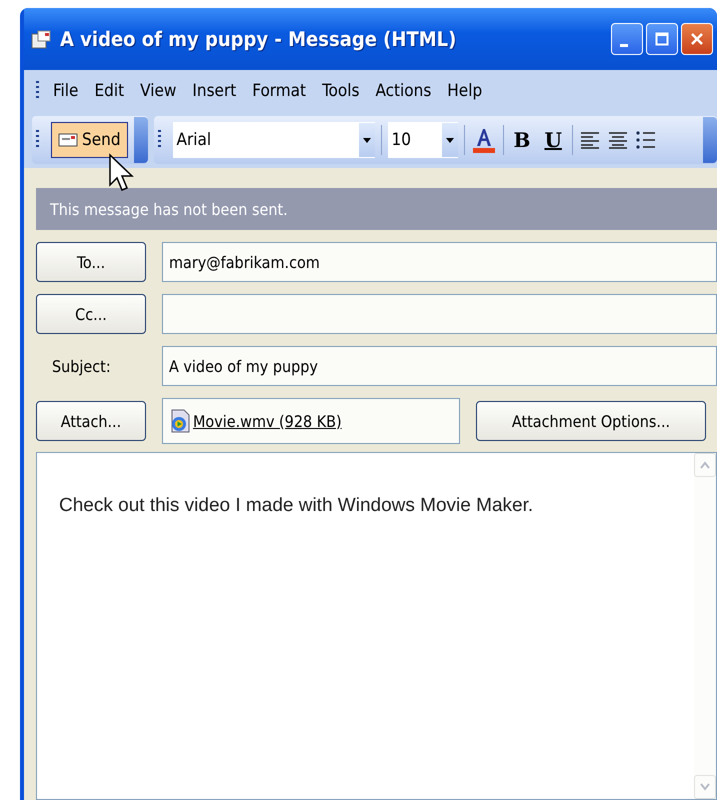 Image resolution: width=717 pixels, height=800 pixels. What do you see at coordinates (109, 91) in the screenshot?
I see `menu-item: Edit` at bounding box center [109, 91].